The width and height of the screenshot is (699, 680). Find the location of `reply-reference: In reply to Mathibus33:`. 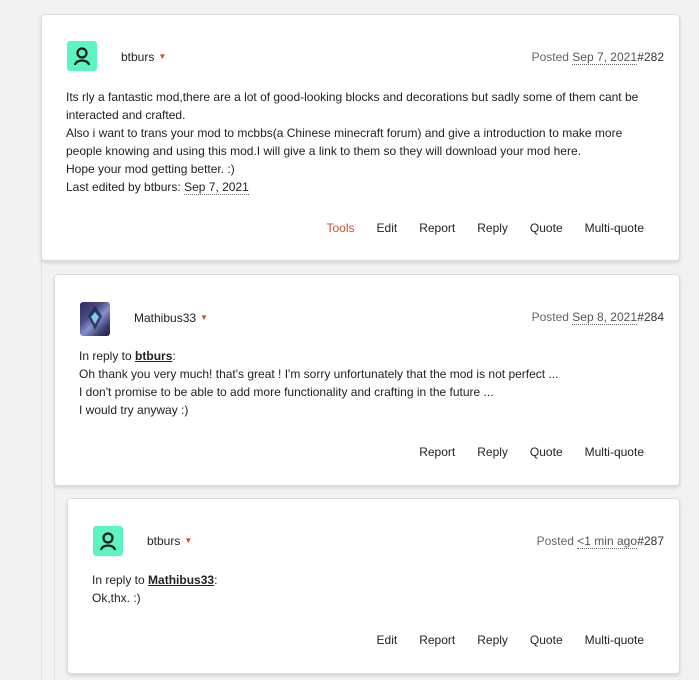

reply-reference: In reply to Mathibus33: is located at coordinates (155, 580).